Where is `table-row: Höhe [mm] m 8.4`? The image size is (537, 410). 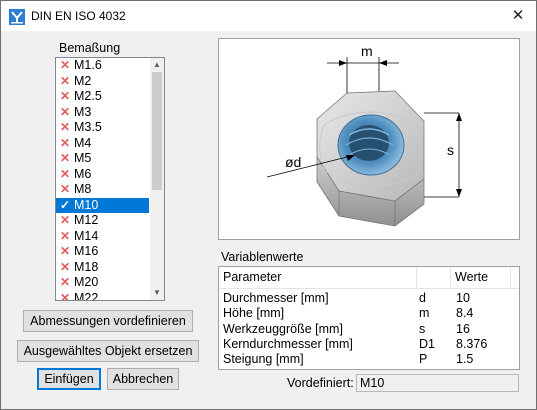
table-row: Höhe [mm] m 8.4 is located at coordinates (369, 313).